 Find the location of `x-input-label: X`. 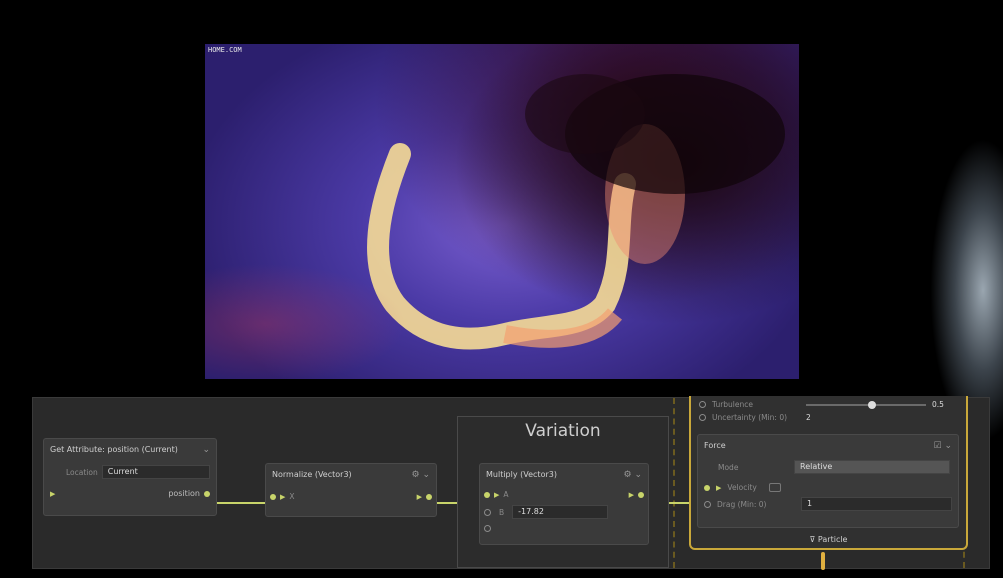

x-input-label: X is located at coordinates (292, 496).